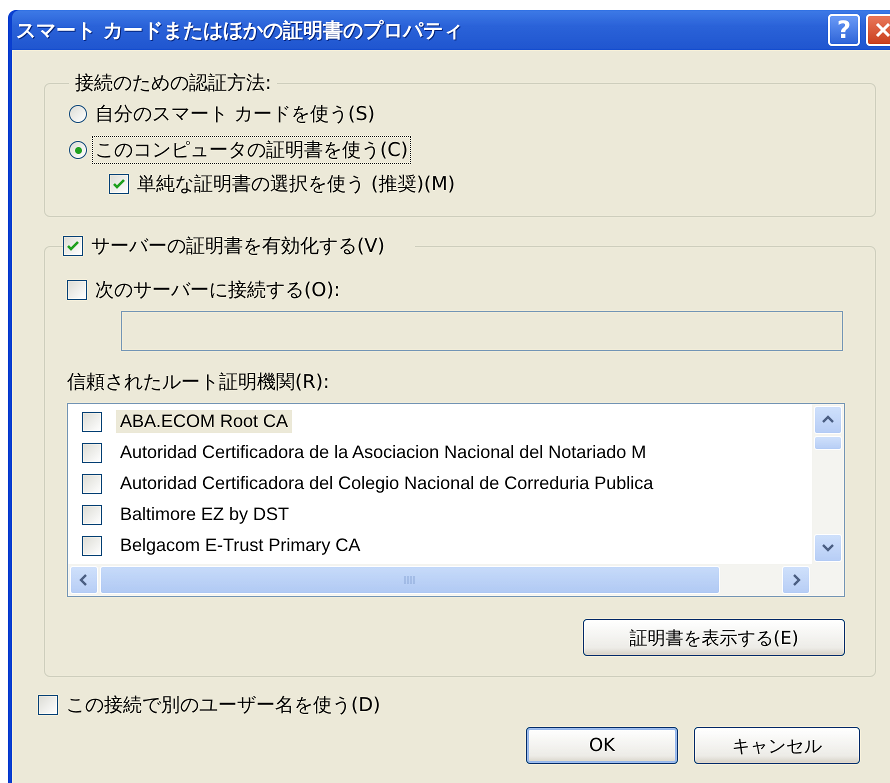 The image size is (890, 783). I want to click on radio-option: 自分のスマート カードを使う(S), so click(463, 114).